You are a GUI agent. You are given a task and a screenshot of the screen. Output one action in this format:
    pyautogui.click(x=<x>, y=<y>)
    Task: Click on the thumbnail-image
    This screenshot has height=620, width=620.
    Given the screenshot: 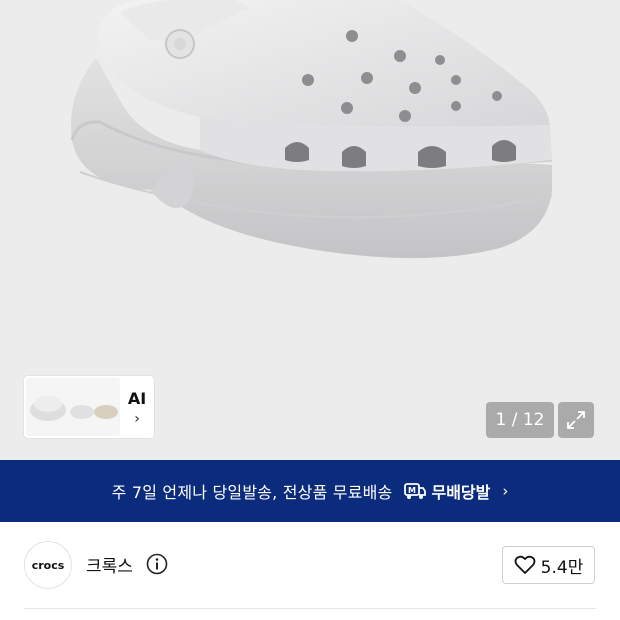 What is the action you would take?
    pyautogui.click(x=73, y=407)
    